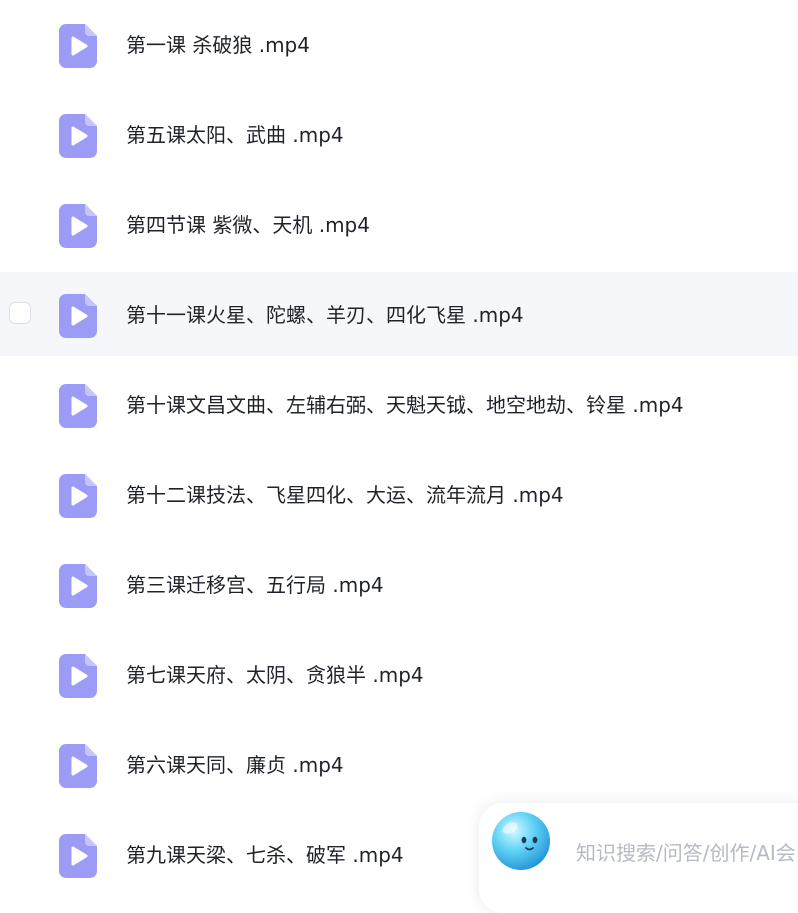  What do you see at coordinates (235, 135) in the screenshot?
I see `file-name: 第五课太阳、武曲 .mp4` at bounding box center [235, 135].